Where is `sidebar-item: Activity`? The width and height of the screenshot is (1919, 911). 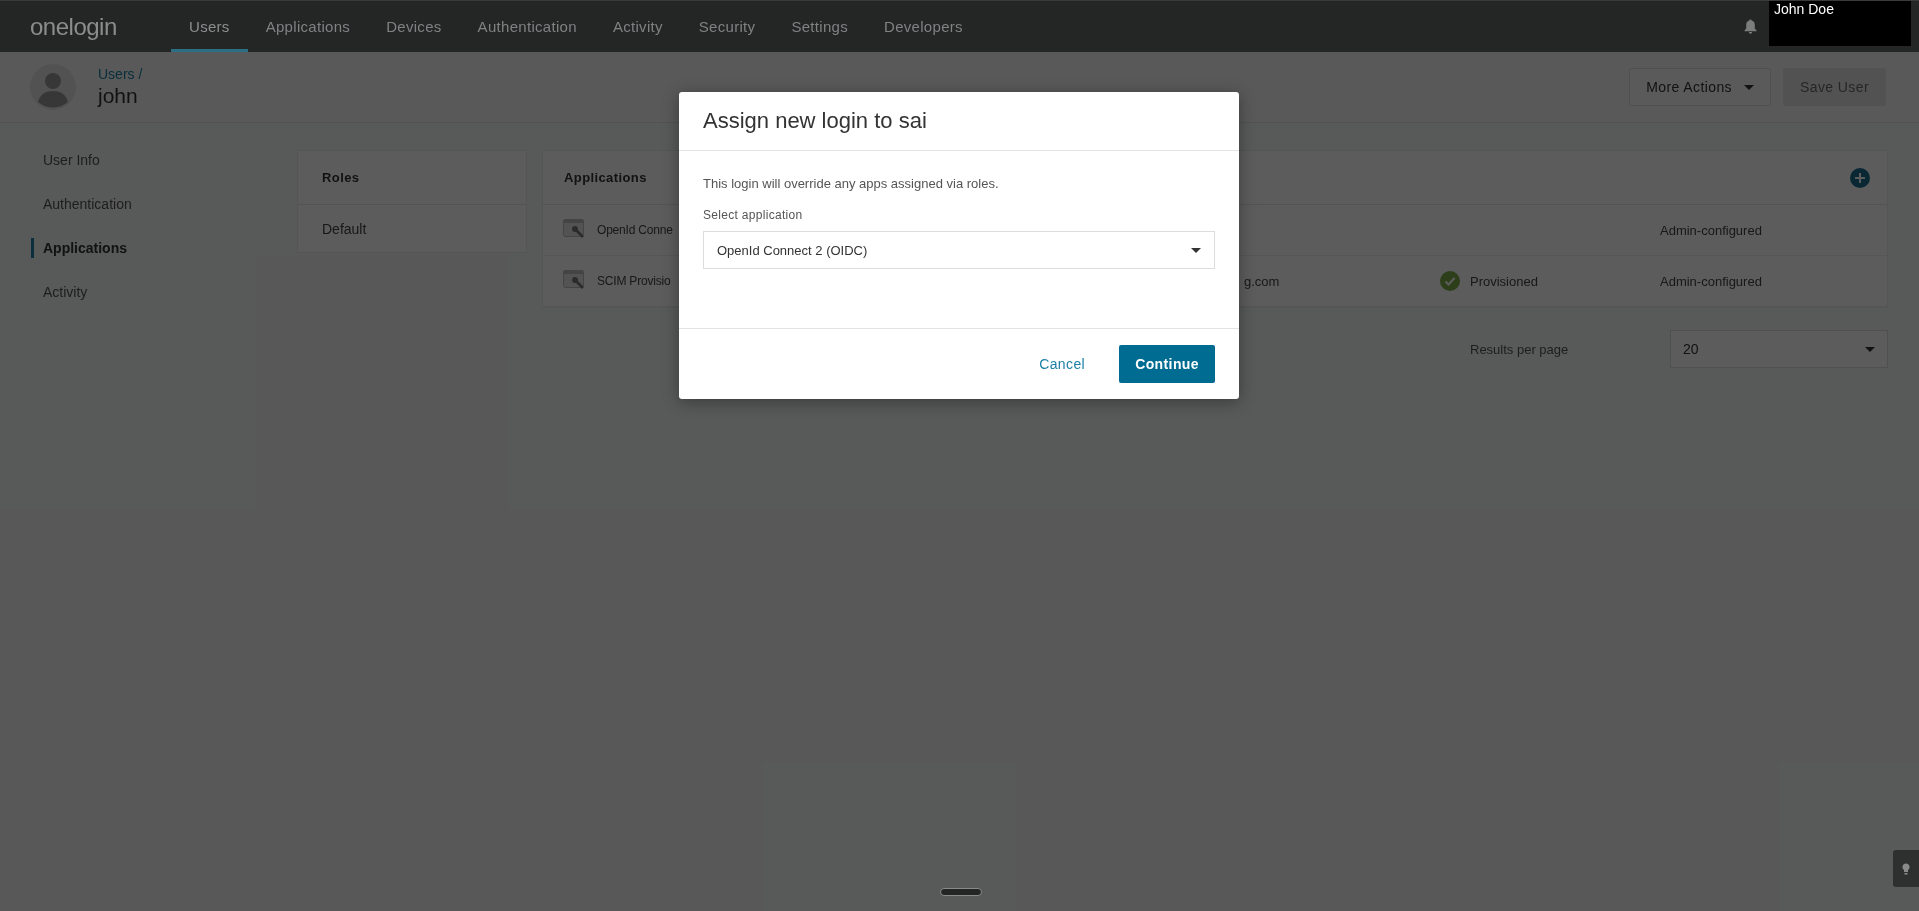 sidebar-item: Activity is located at coordinates (148, 304).